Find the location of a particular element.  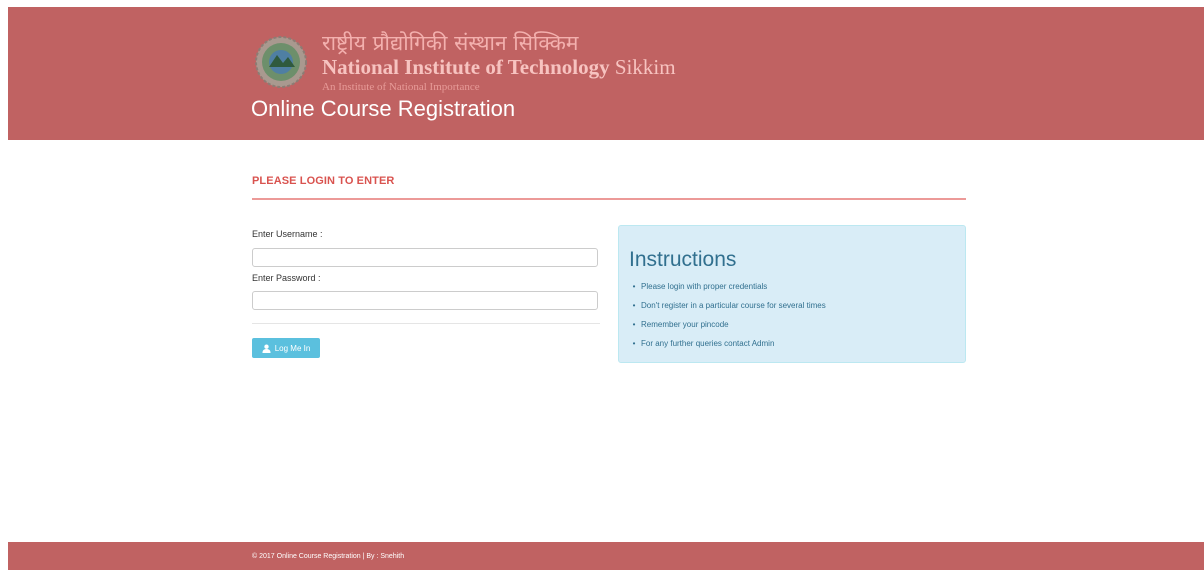

app-title: Online Course Registration is located at coordinates (383, 108).